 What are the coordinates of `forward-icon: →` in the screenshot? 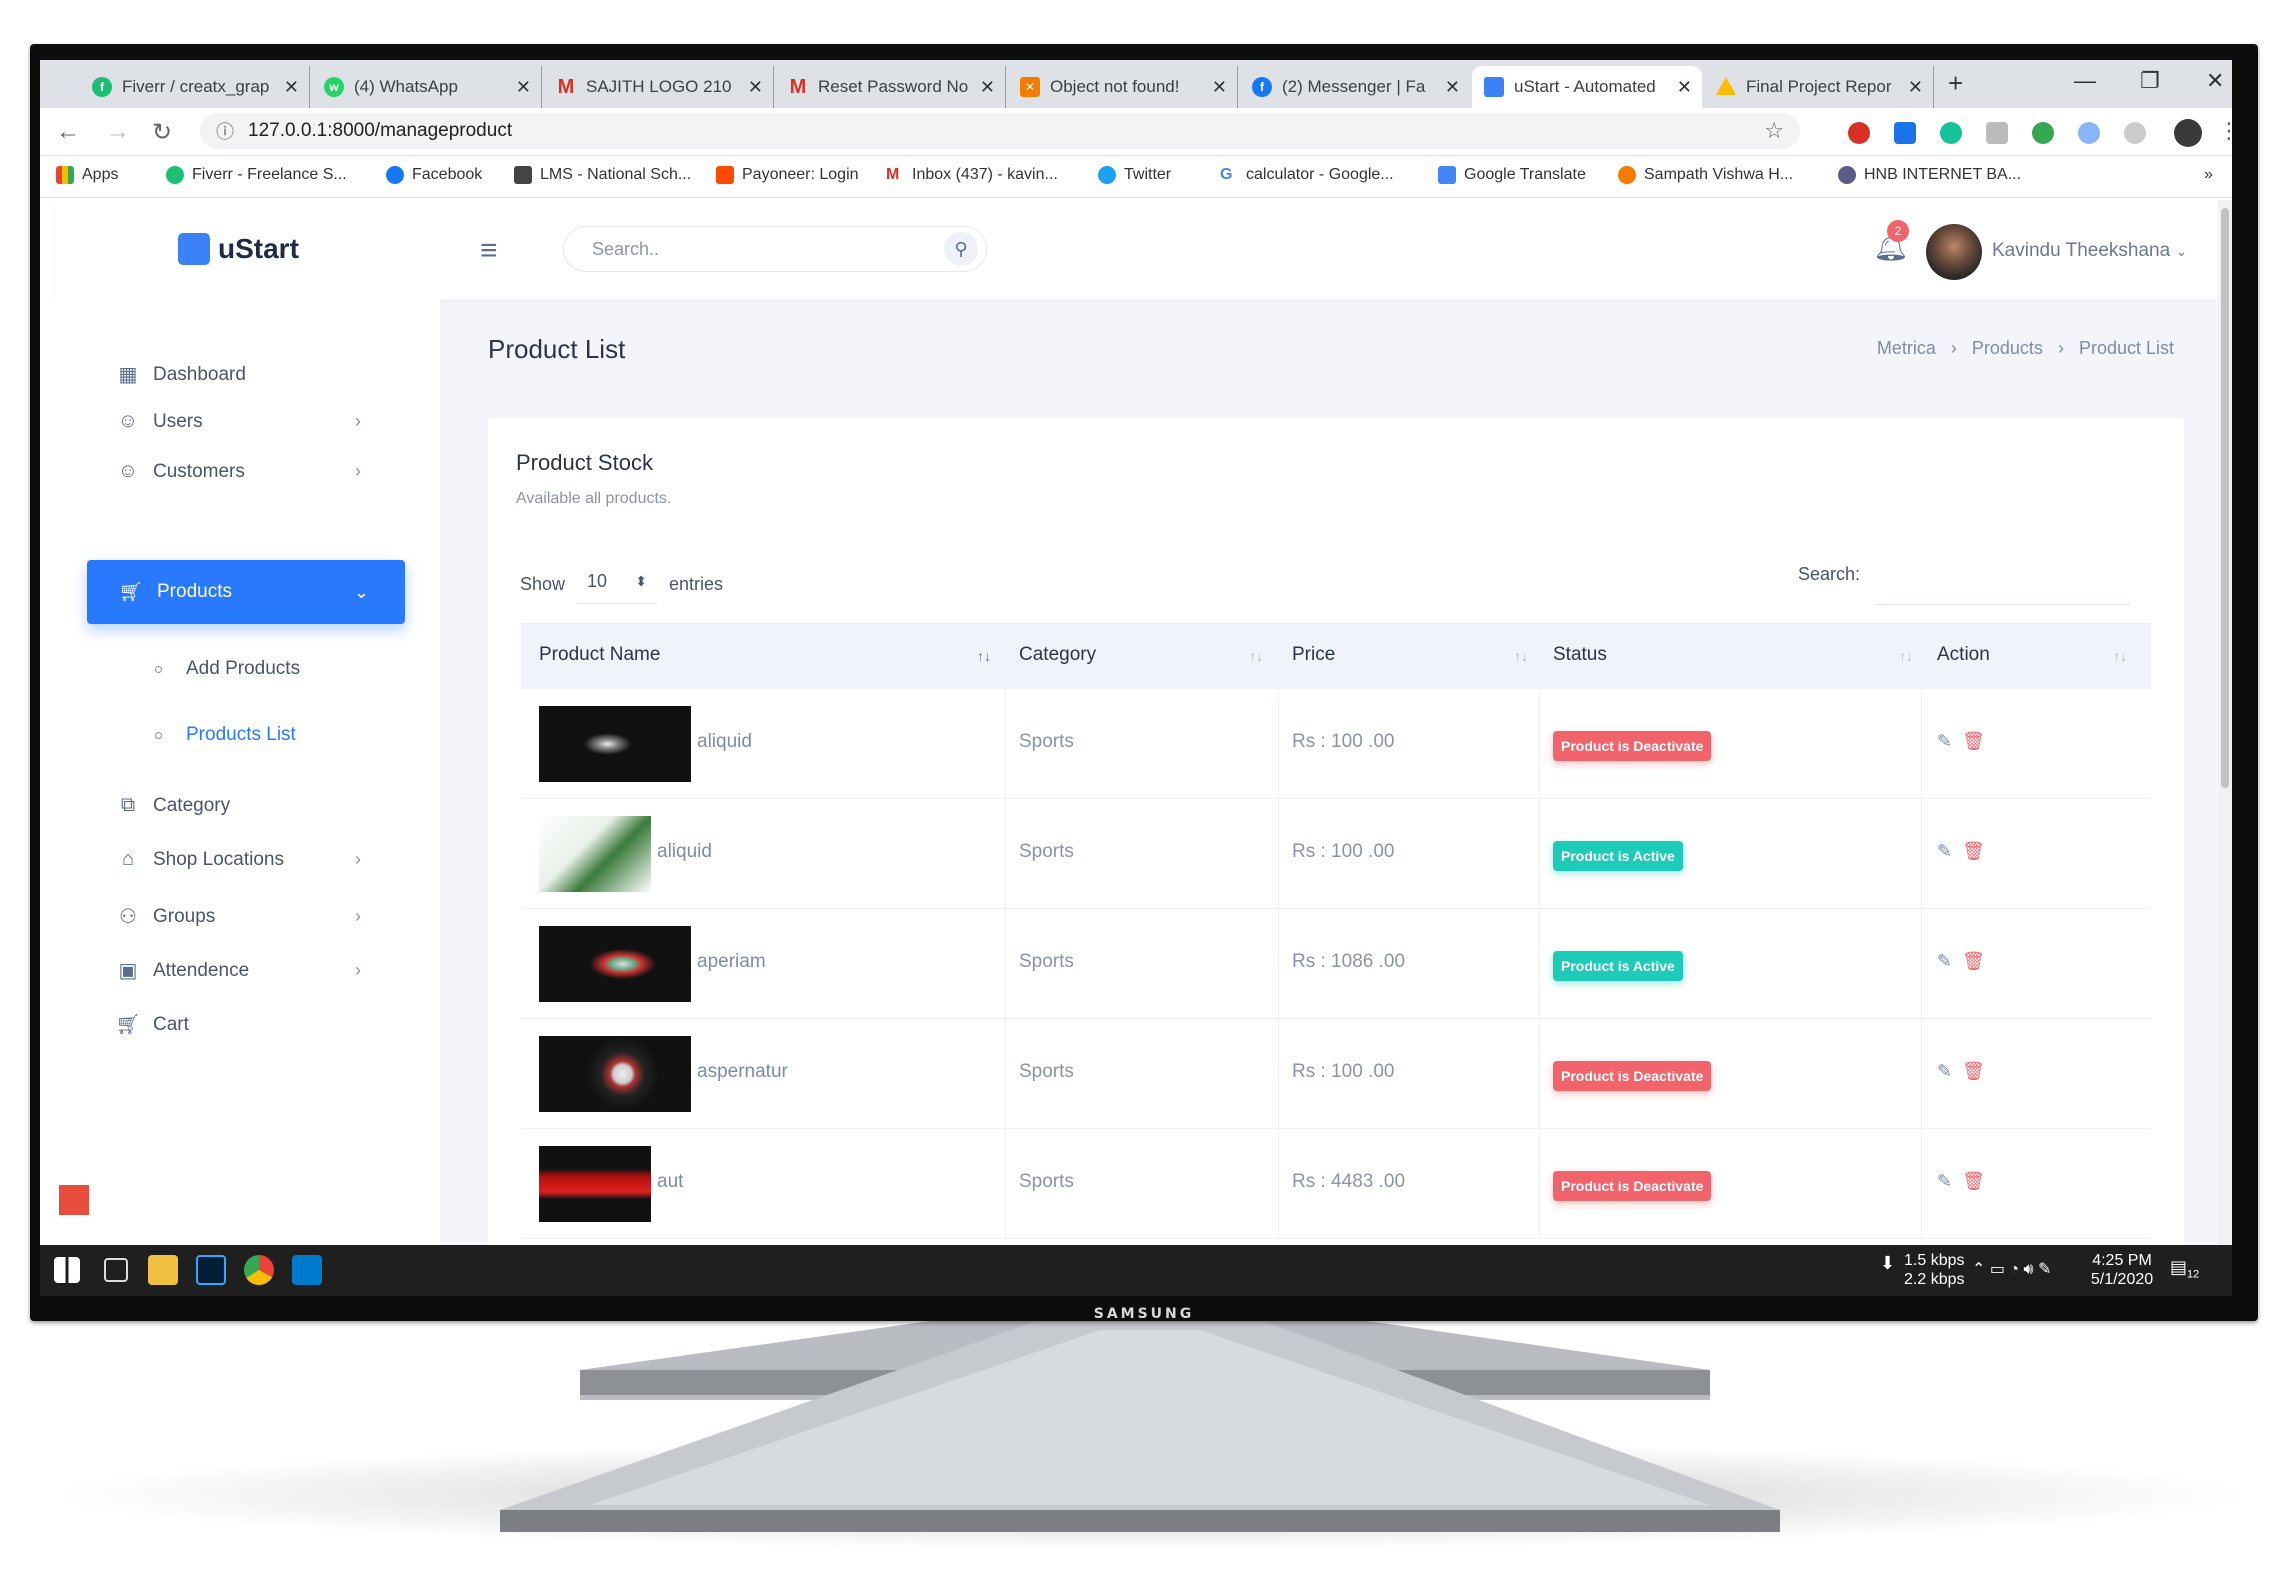 It's located at (118, 132).